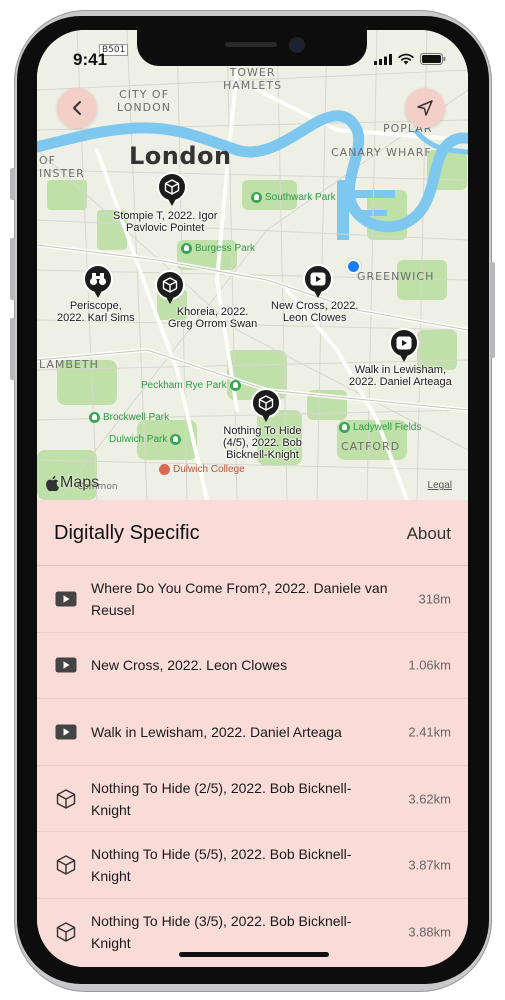 Image resolution: width=505 pixels, height=1000 pixels. Describe the element at coordinates (429, 799) in the screenshot. I see `list-item-distance: 3.62km` at that location.